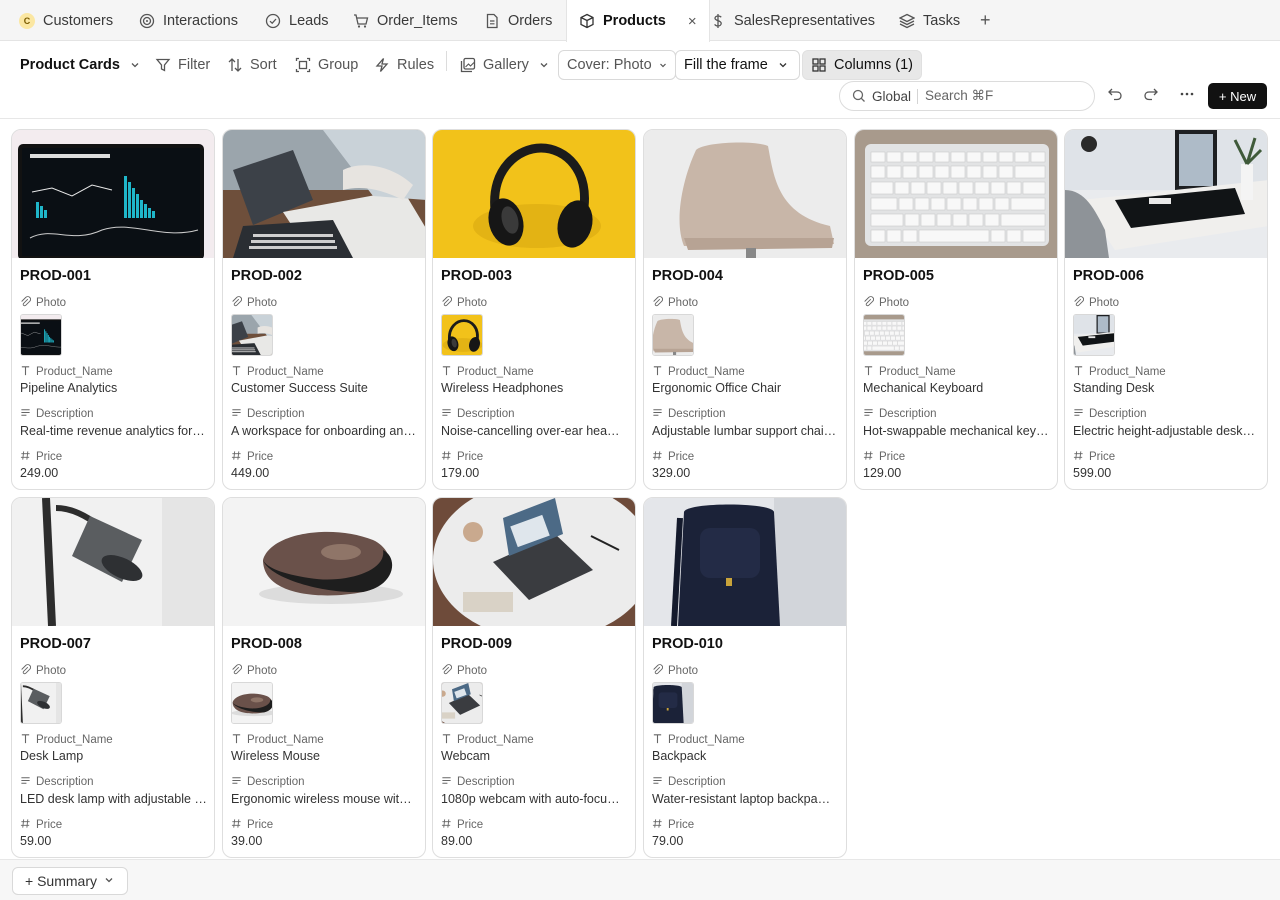  What do you see at coordinates (518, 20) in the screenshot?
I see `tab-orders: Orders` at bounding box center [518, 20].